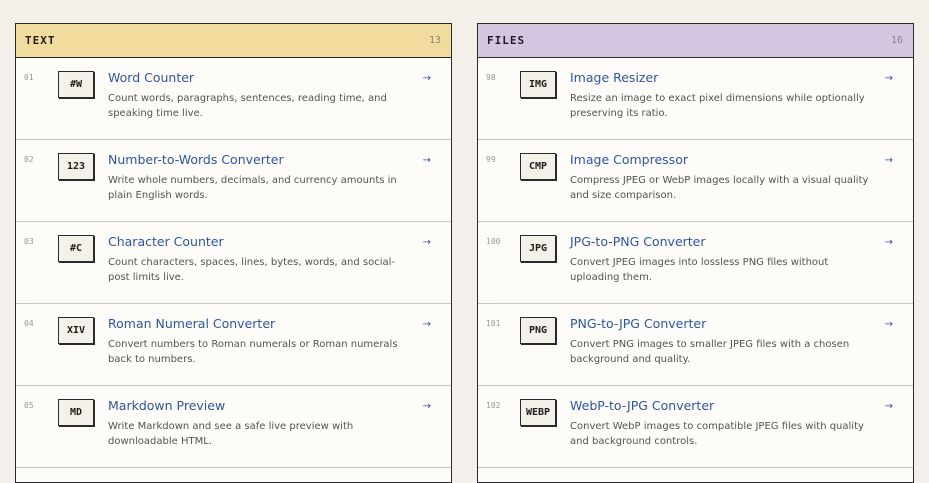 The width and height of the screenshot is (929, 483). I want to click on row-number: 99, so click(491, 159).